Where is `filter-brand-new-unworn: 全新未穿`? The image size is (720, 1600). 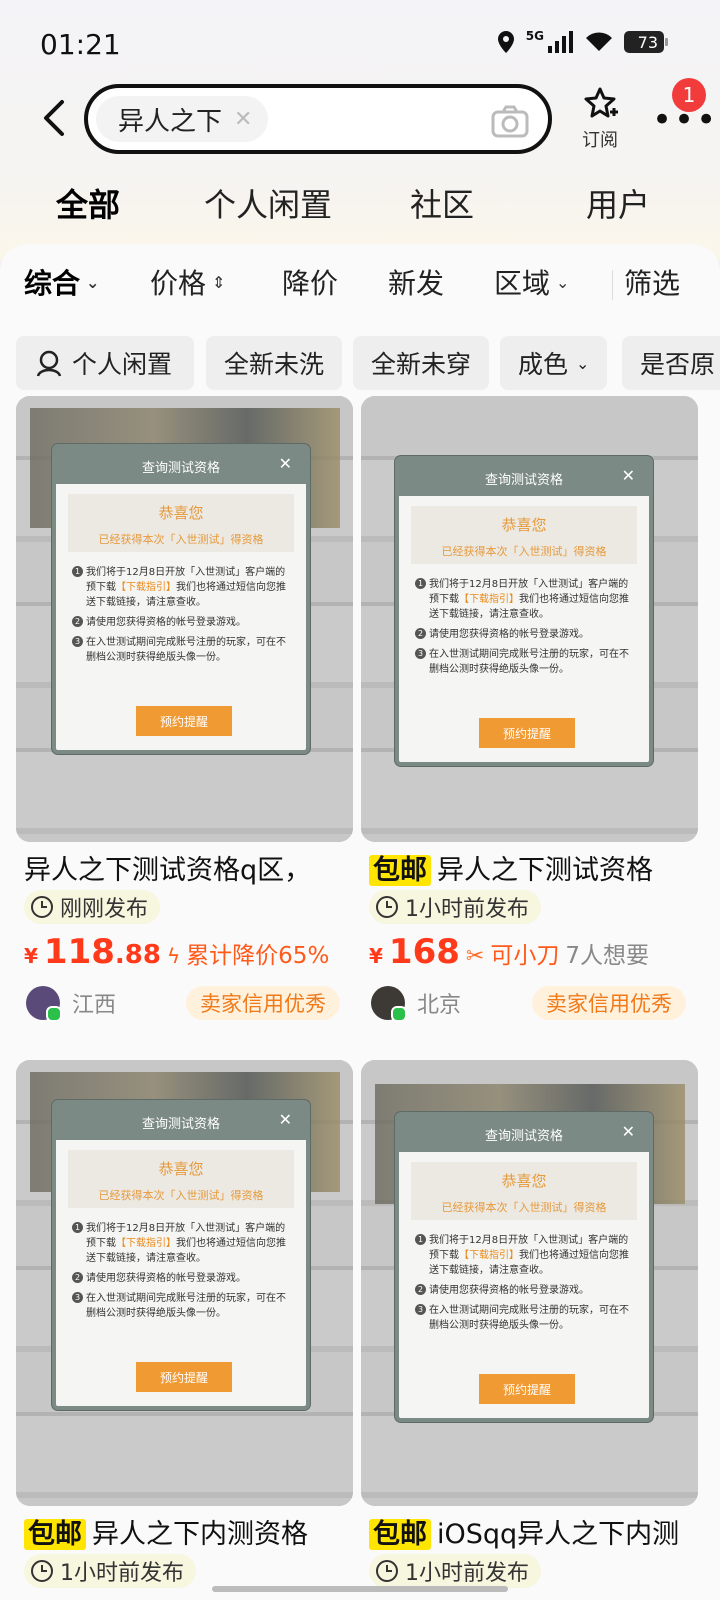 filter-brand-new-unworn: 全新未穿 is located at coordinates (421, 363).